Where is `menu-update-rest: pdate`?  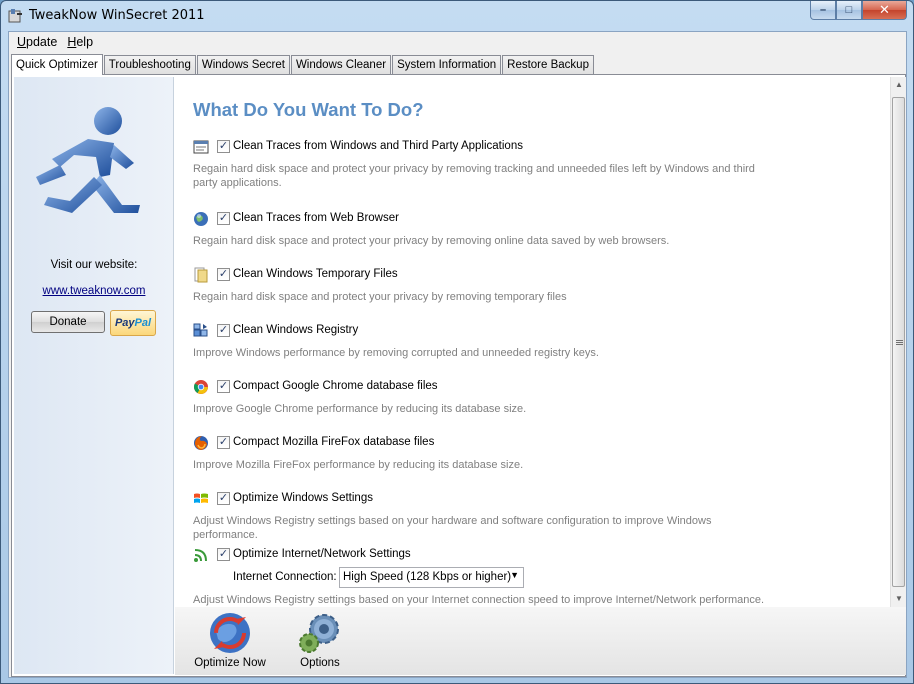 menu-update-rest: pdate is located at coordinates (42, 42).